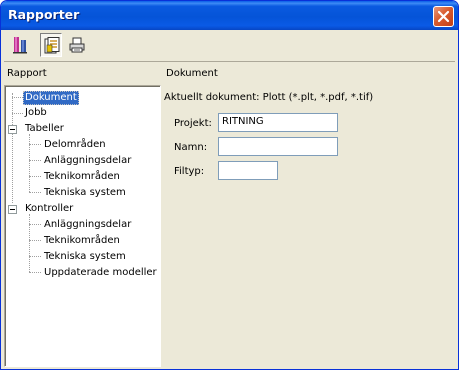 Image resolution: width=459 pixels, height=370 pixels. What do you see at coordinates (82, 177) in the screenshot?
I see `tree-item-teknikomraden: Teknikområden` at bounding box center [82, 177].